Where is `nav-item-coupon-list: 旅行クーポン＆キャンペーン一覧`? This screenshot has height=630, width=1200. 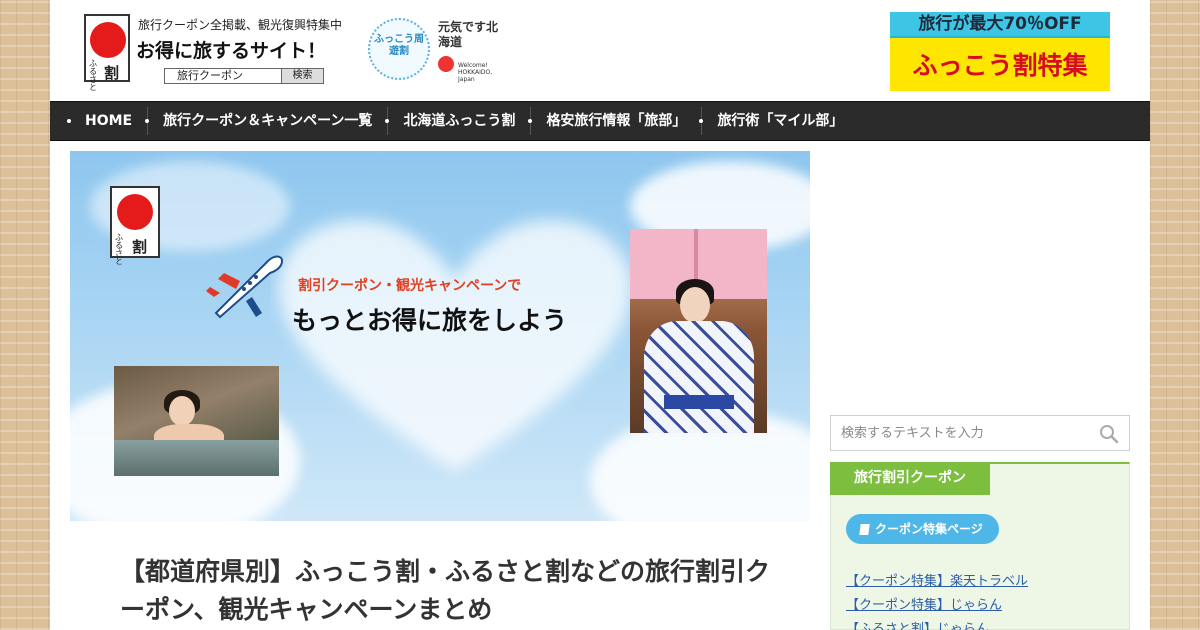 nav-item-coupon-list: 旅行クーポン＆キャンペーン一覧 is located at coordinates (267, 121).